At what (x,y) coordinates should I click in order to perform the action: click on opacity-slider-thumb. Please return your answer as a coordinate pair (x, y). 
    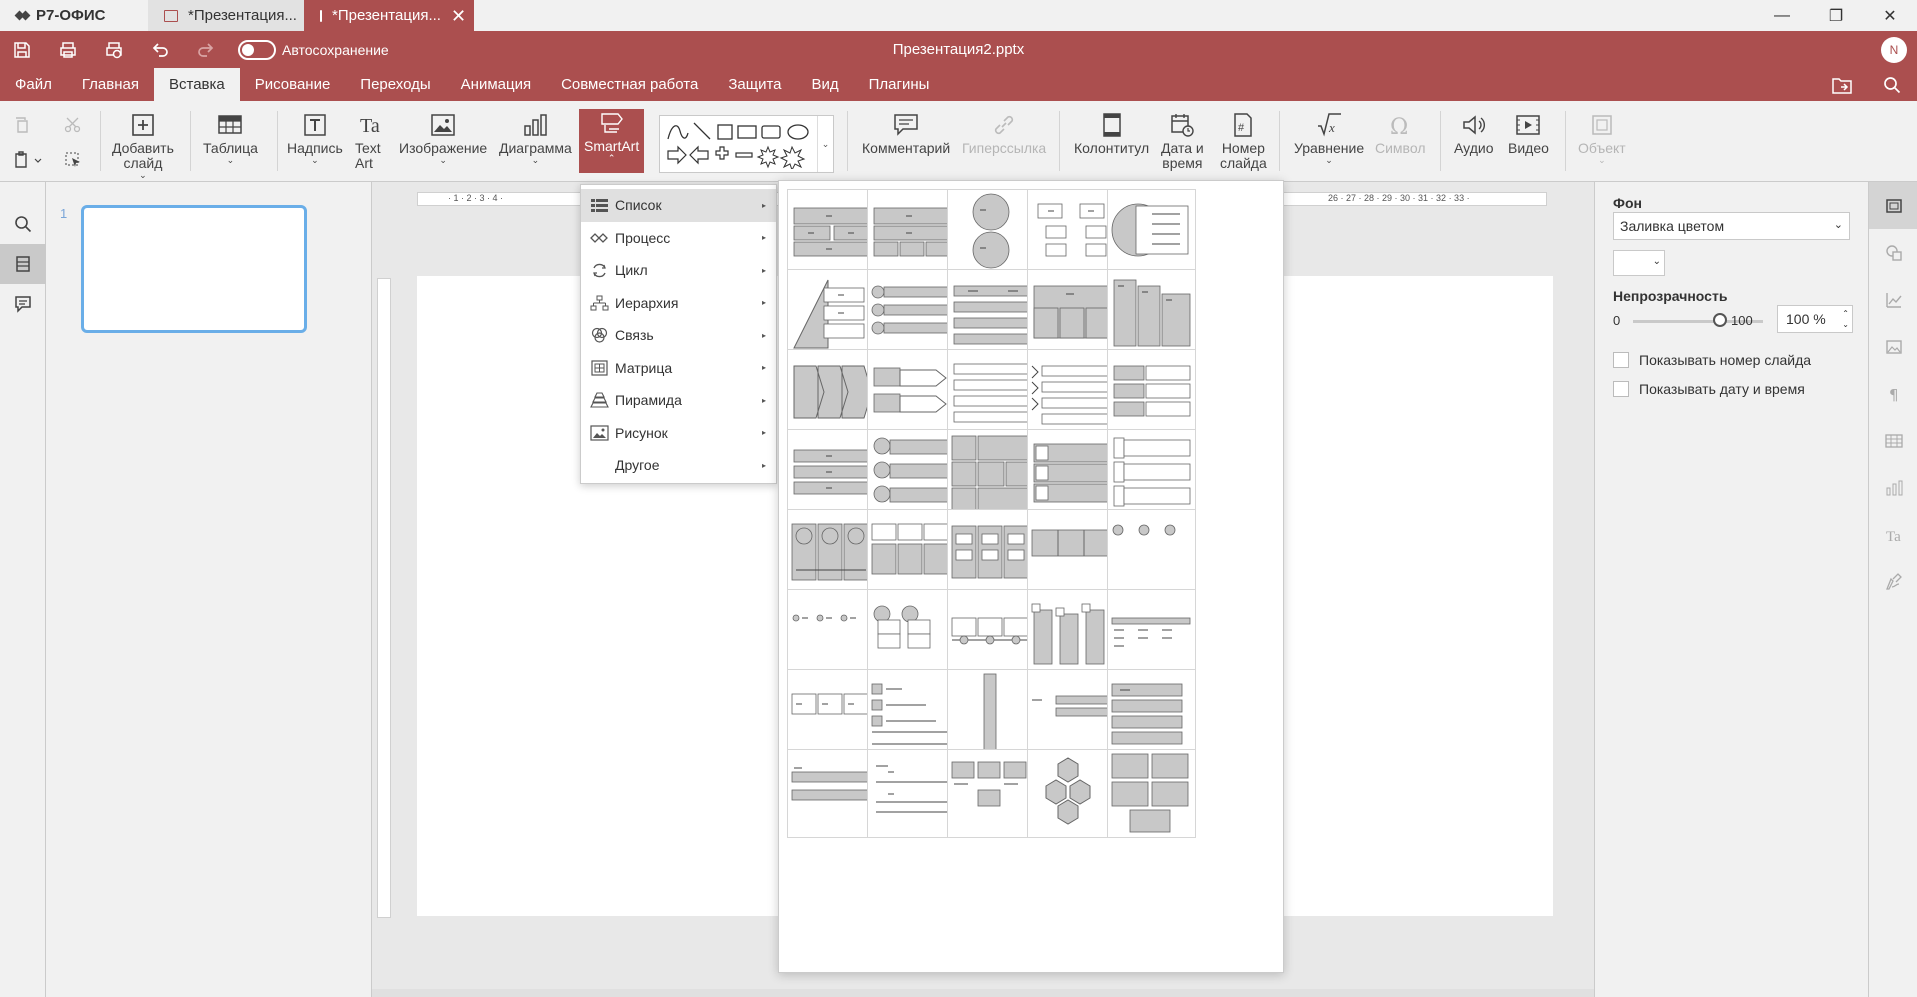
    Looking at the image, I should click on (1720, 320).